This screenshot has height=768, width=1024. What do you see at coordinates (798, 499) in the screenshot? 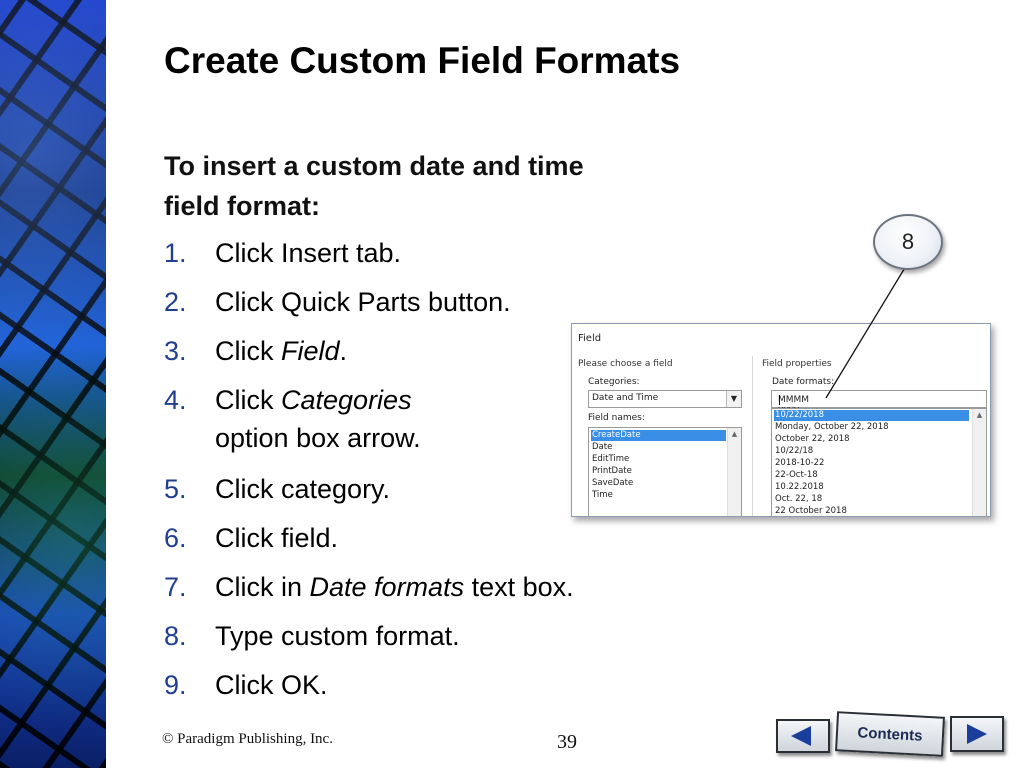
I see `list-item: Oct. 22, 18` at bounding box center [798, 499].